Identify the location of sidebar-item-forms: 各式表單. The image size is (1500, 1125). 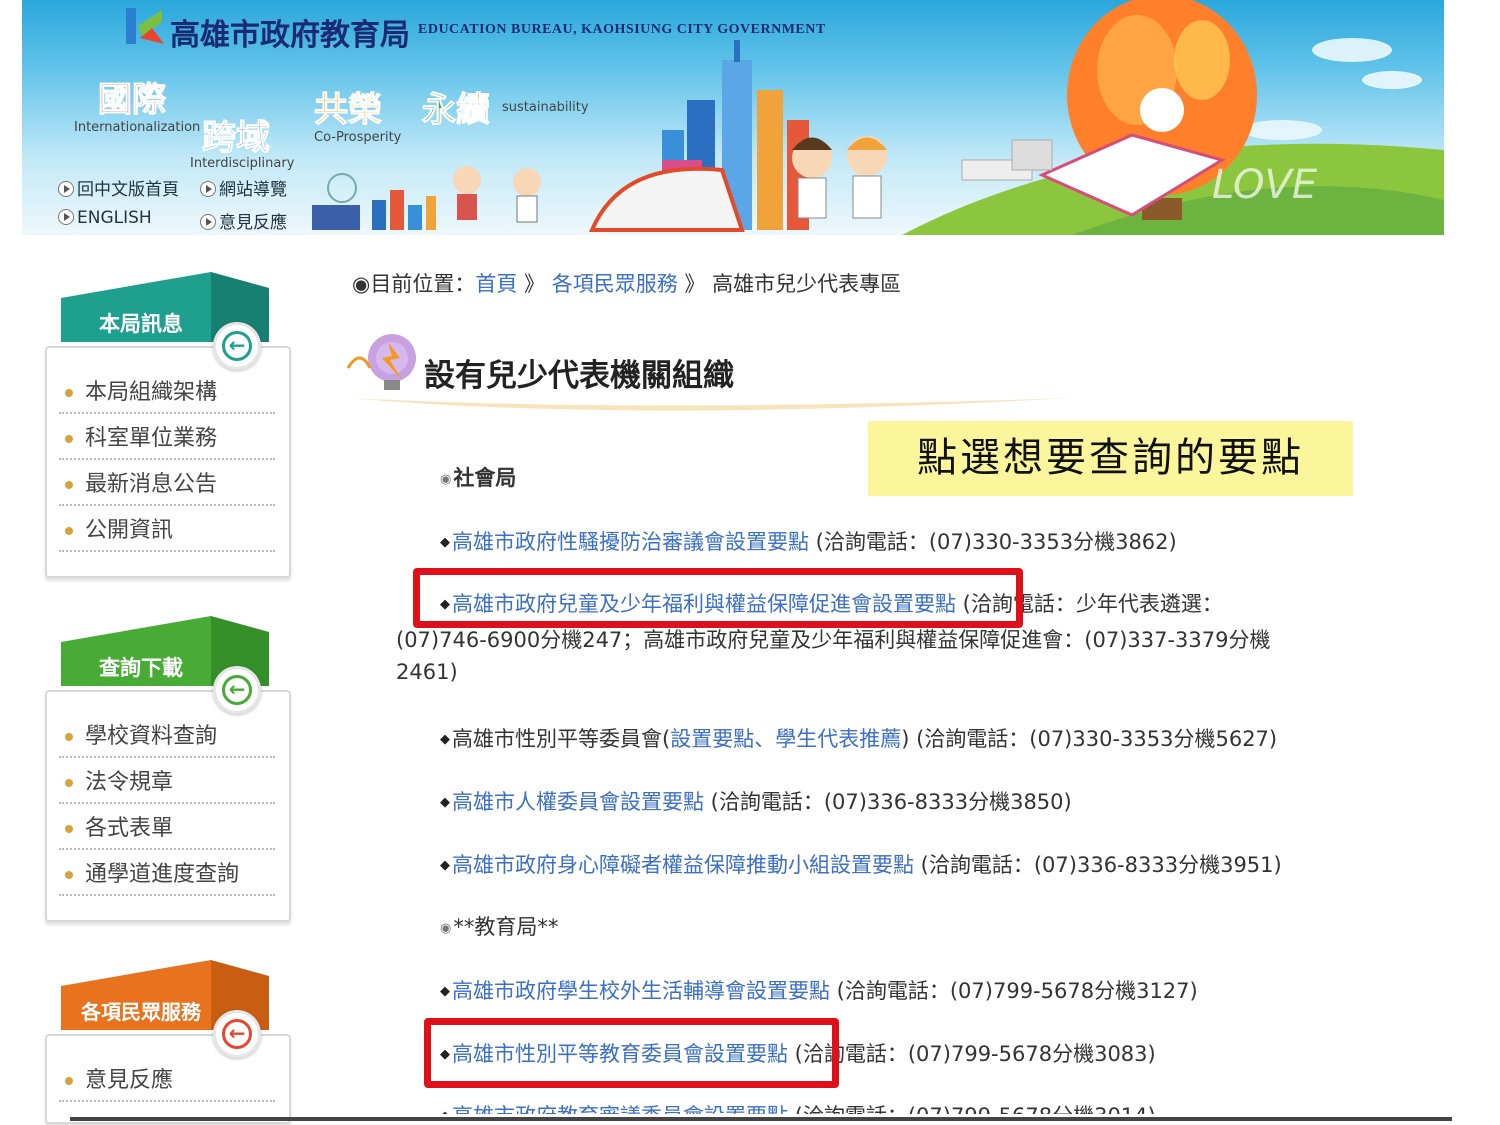
(167, 827).